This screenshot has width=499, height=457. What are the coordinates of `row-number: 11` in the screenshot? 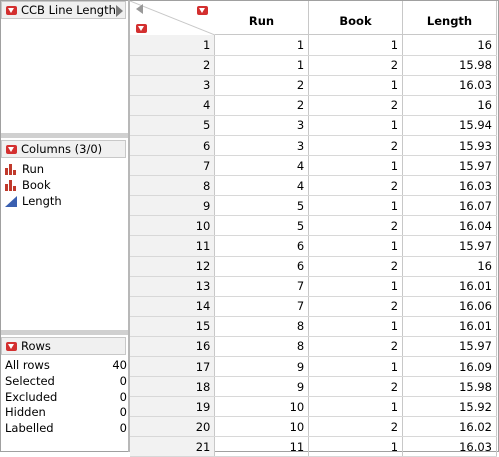 It's located at (173, 246).